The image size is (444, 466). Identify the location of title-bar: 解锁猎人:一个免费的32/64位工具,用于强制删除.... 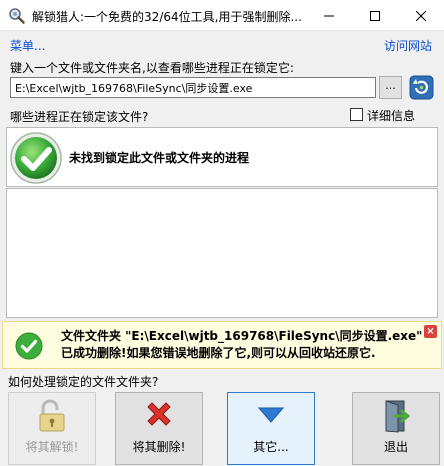
(222, 15).